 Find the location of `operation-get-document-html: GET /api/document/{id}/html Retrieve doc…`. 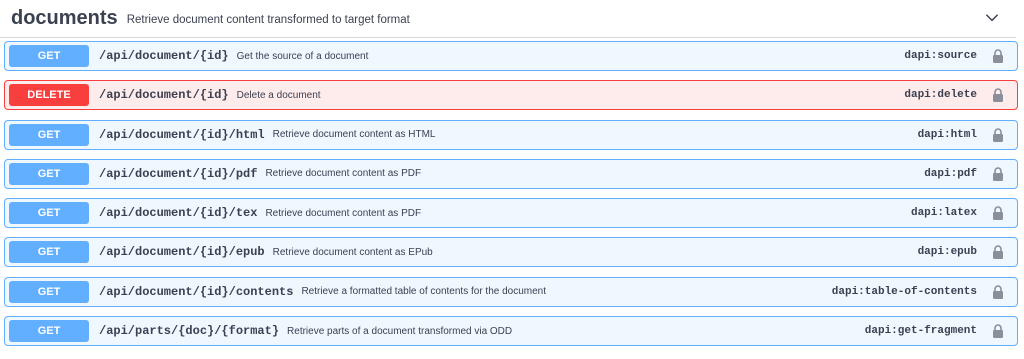

operation-get-document-html: GET /api/document/{id}/html Retrieve doc… is located at coordinates (511, 134).